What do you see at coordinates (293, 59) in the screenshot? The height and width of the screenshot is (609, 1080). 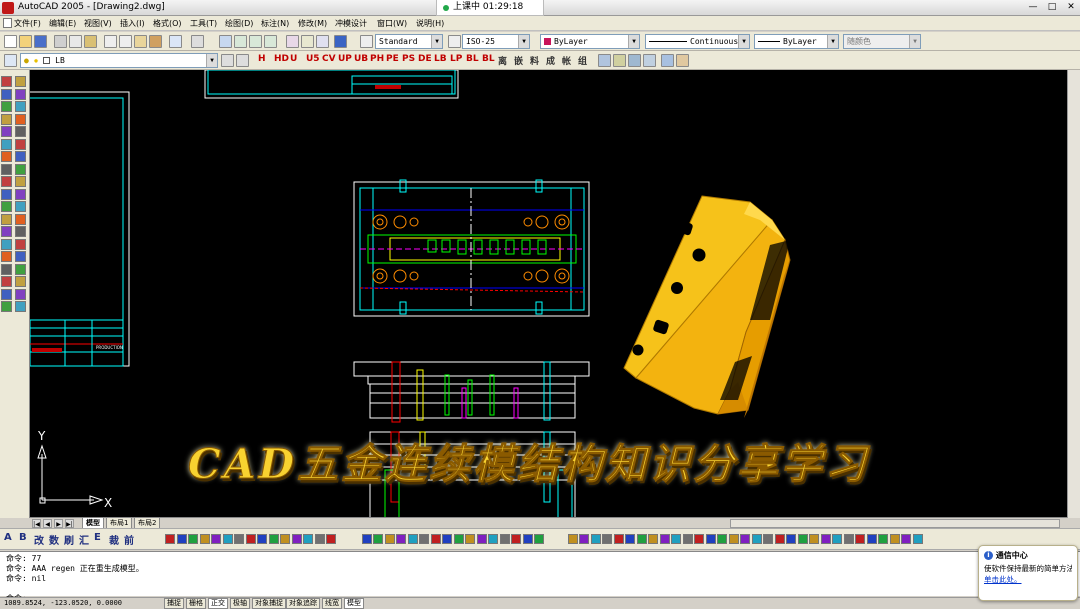 I see `mold-tool-2: U` at bounding box center [293, 59].